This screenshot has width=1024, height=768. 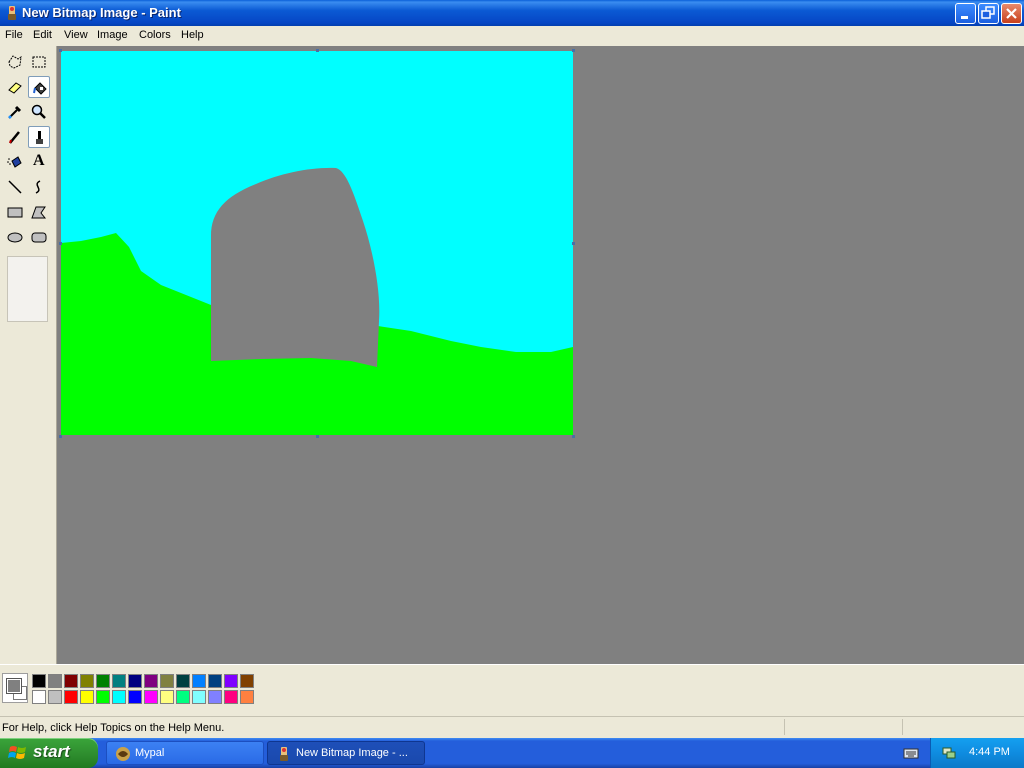 I want to click on tool-brush, so click(x=39, y=137).